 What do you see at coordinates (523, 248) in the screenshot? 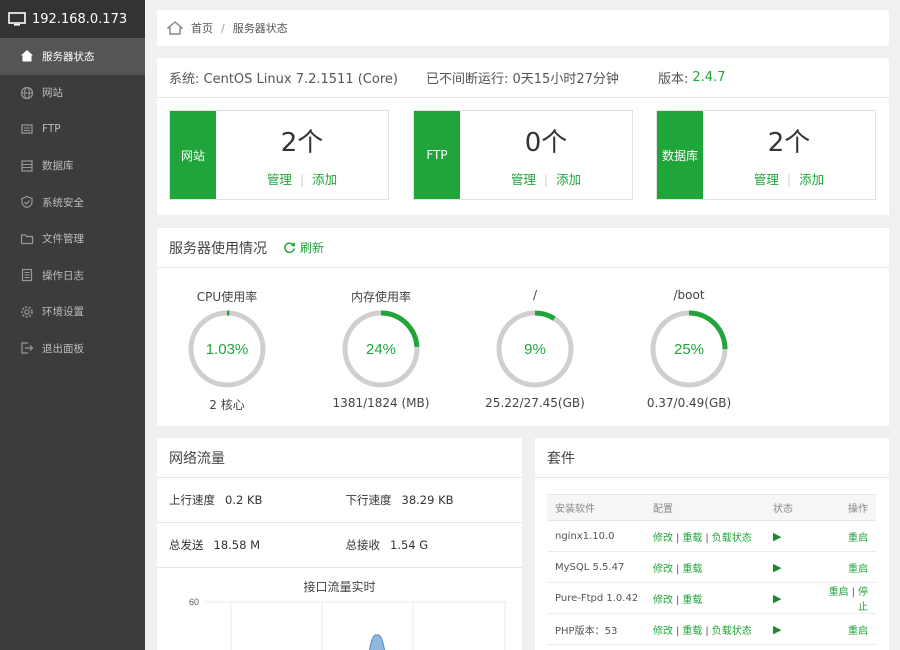
I see `usage-header: 服务器使用情况 刷新` at bounding box center [523, 248].